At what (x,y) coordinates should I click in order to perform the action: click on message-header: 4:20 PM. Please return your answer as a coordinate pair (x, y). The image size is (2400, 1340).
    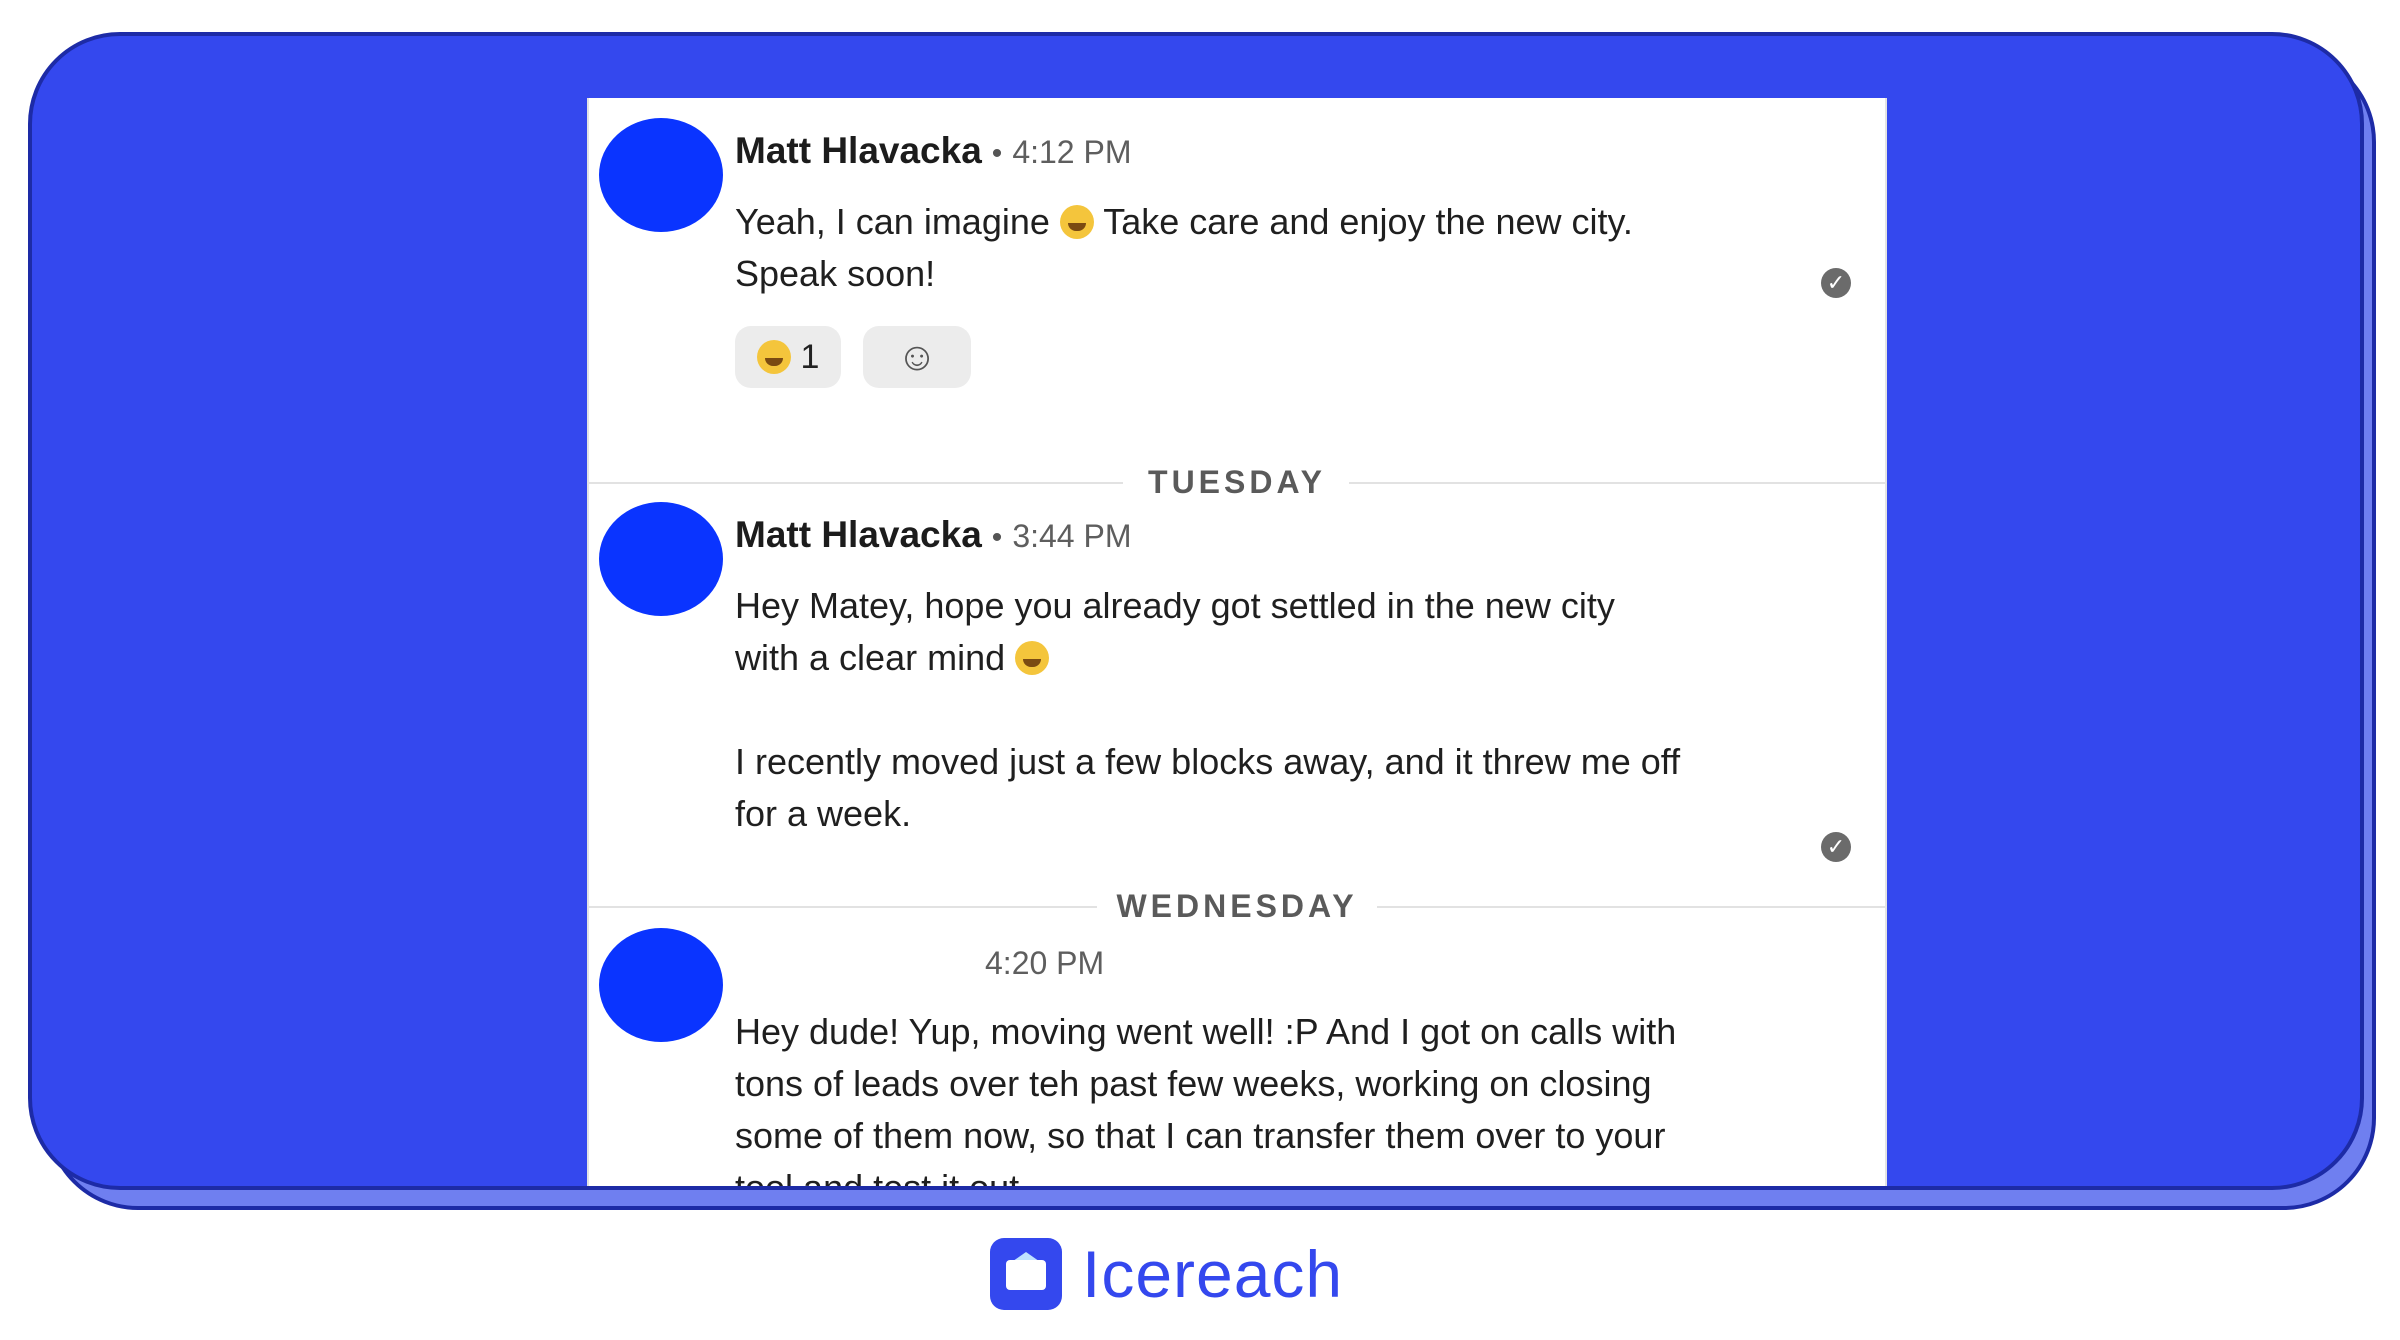
    Looking at the image, I should click on (919, 961).